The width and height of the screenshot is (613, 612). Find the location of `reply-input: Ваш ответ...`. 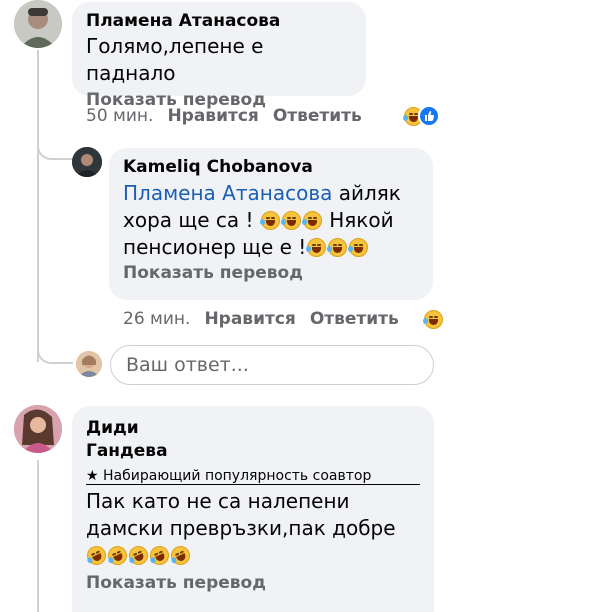

reply-input: Ваш ответ... is located at coordinates (272, 365).